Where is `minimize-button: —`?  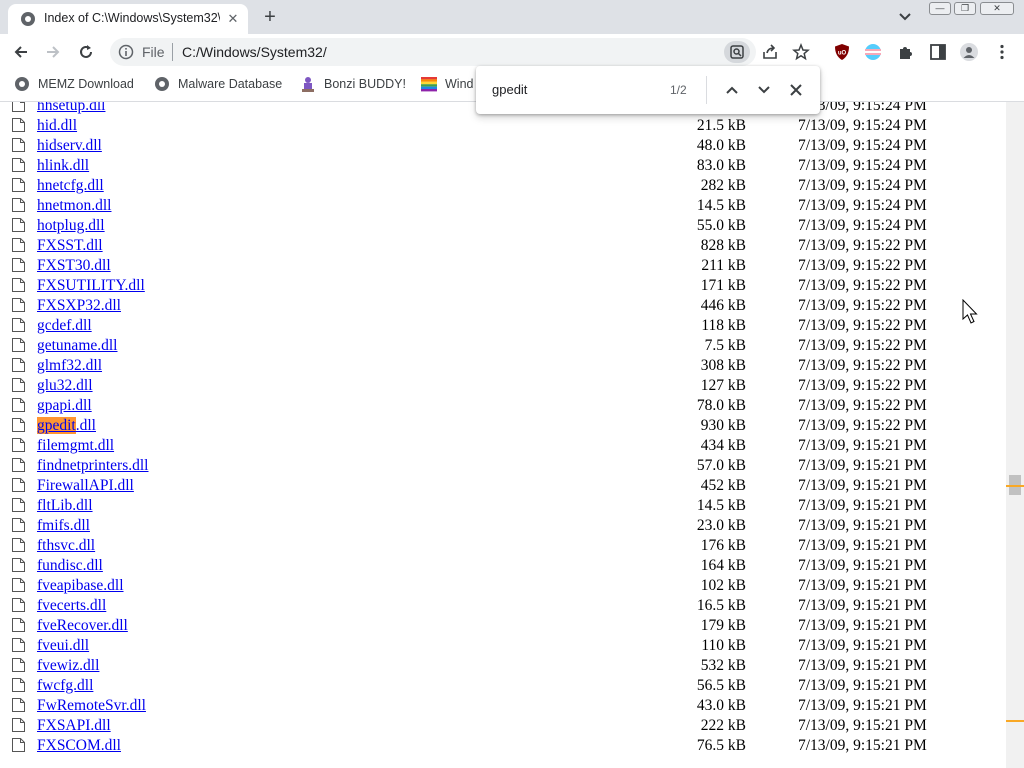 minimize-button: — is located at coordinates (940, 8).